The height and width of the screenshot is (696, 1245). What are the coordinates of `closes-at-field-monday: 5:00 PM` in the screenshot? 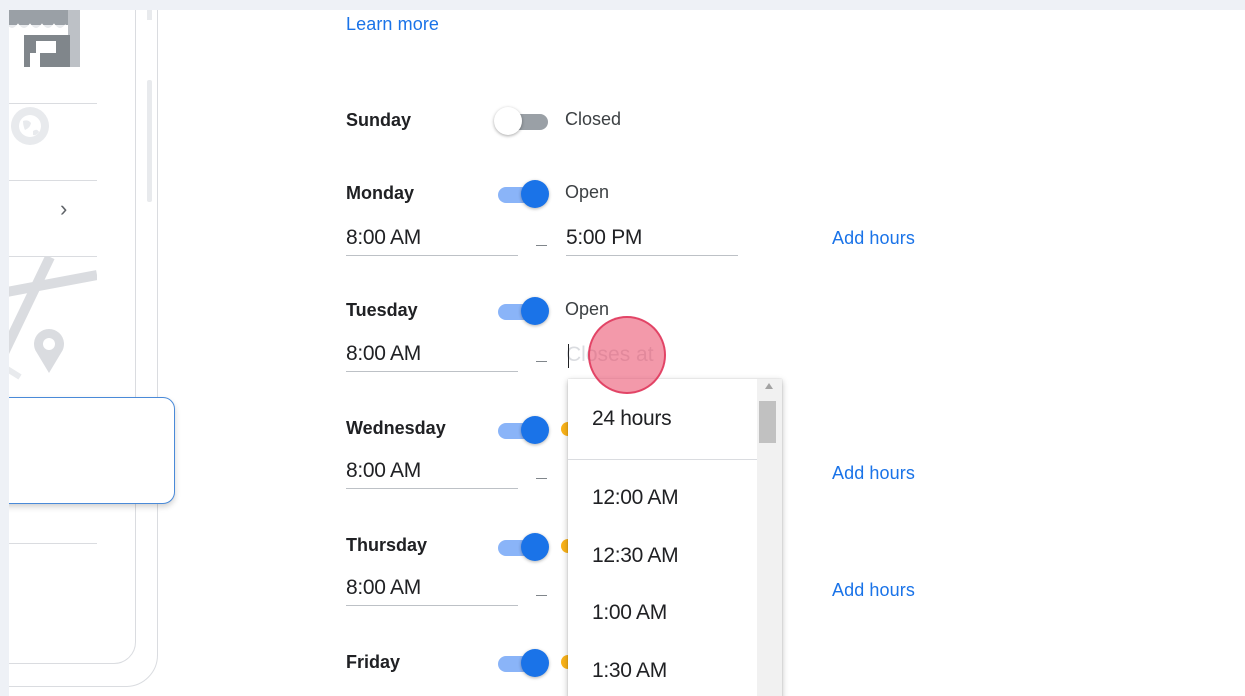 It's located at (652, 239).